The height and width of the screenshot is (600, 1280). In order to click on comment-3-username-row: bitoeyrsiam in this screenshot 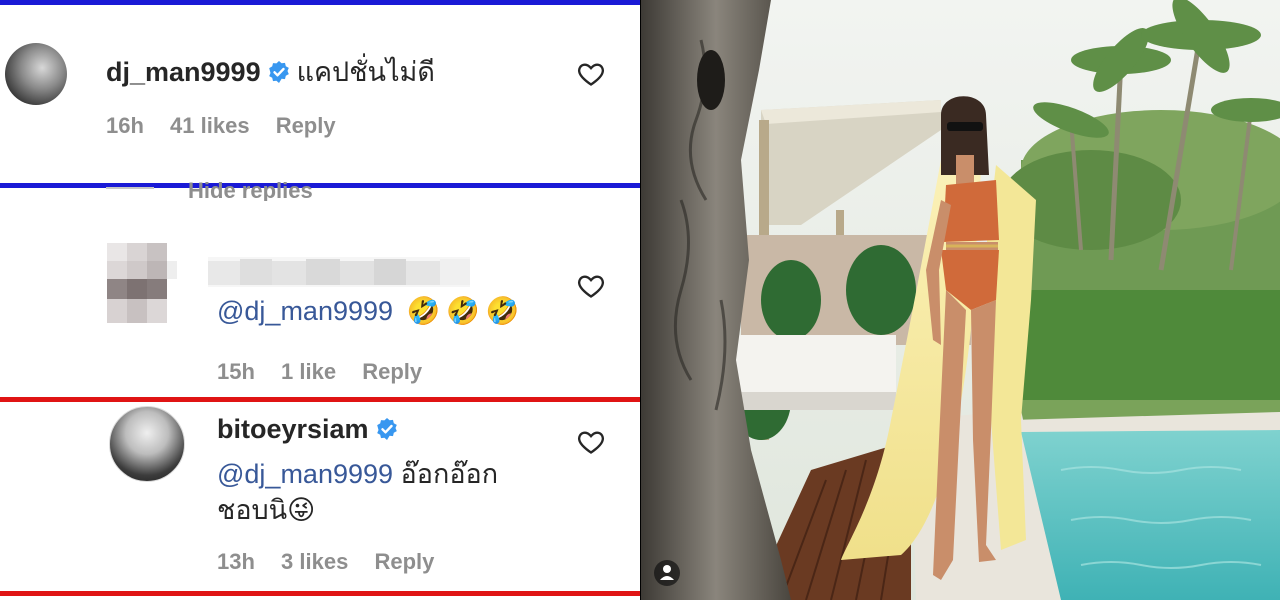, I will do `click(311, 429)`.